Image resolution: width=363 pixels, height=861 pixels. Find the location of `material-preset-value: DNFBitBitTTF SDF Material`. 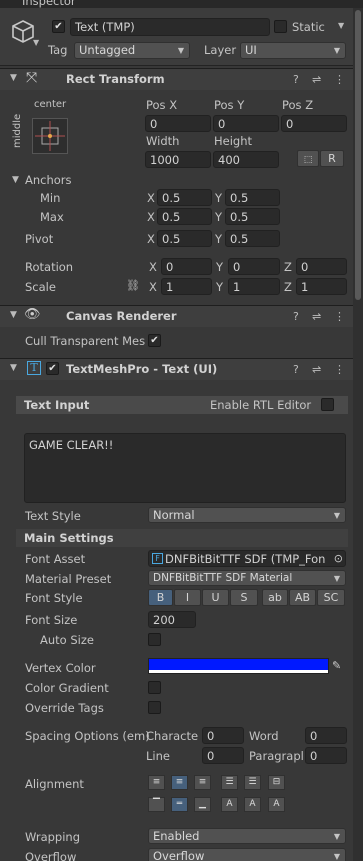

material-preset-value: DNFBitBitTTF SDF Material is located at coordinates (223, 578).